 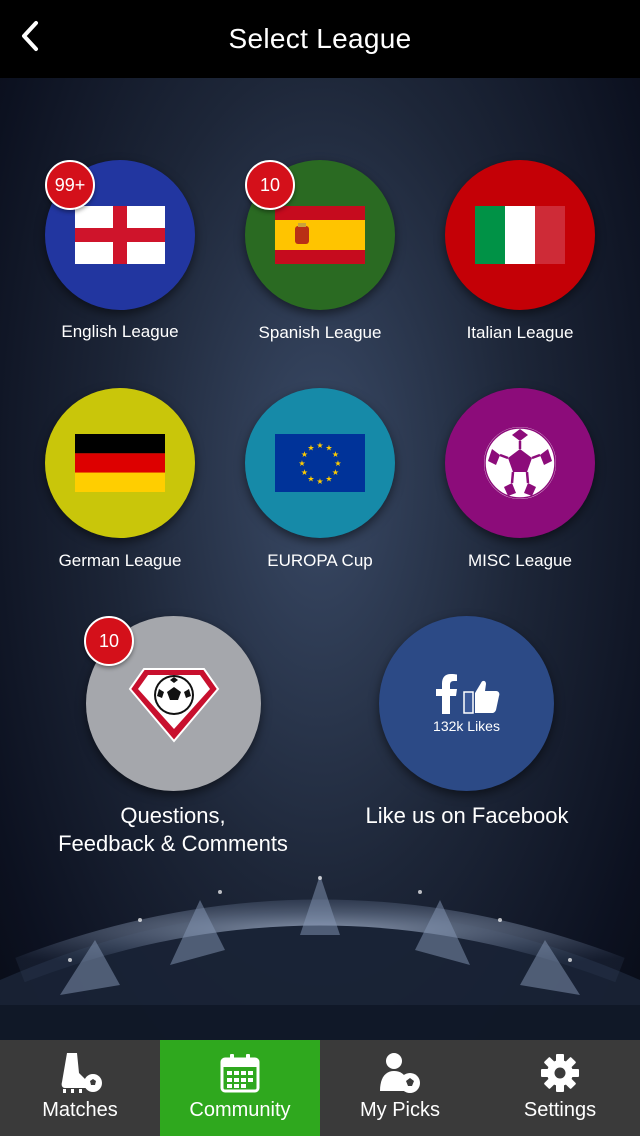 I want to click on facebook-label: Like us on Facebook, so click(x=467, y=815).